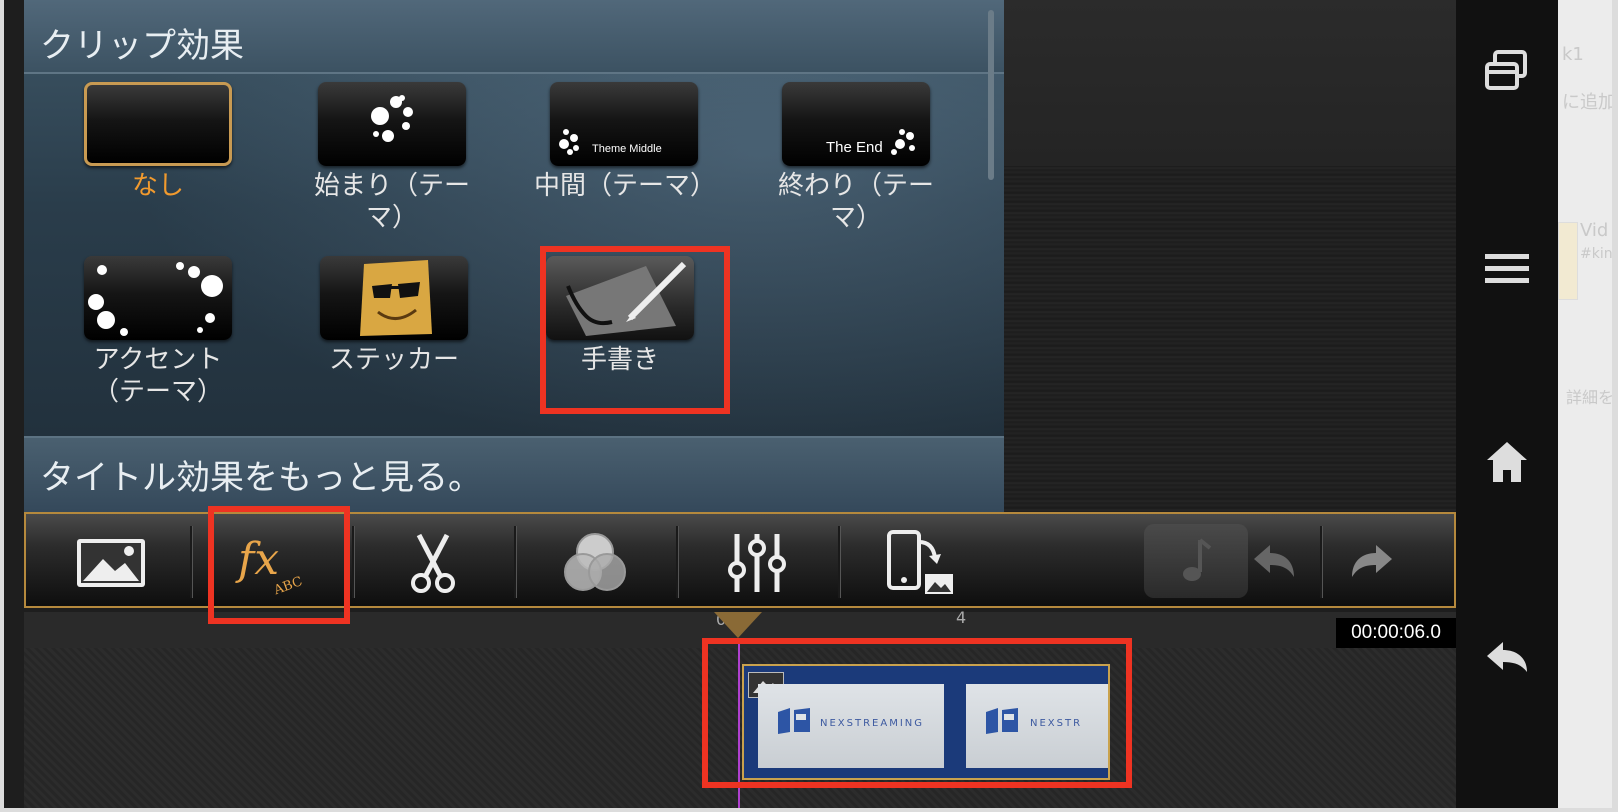  What do you see at coordinates (1372, 563) in the screenshot?
I see `redo-icon` at bounding box center [1372, 563].